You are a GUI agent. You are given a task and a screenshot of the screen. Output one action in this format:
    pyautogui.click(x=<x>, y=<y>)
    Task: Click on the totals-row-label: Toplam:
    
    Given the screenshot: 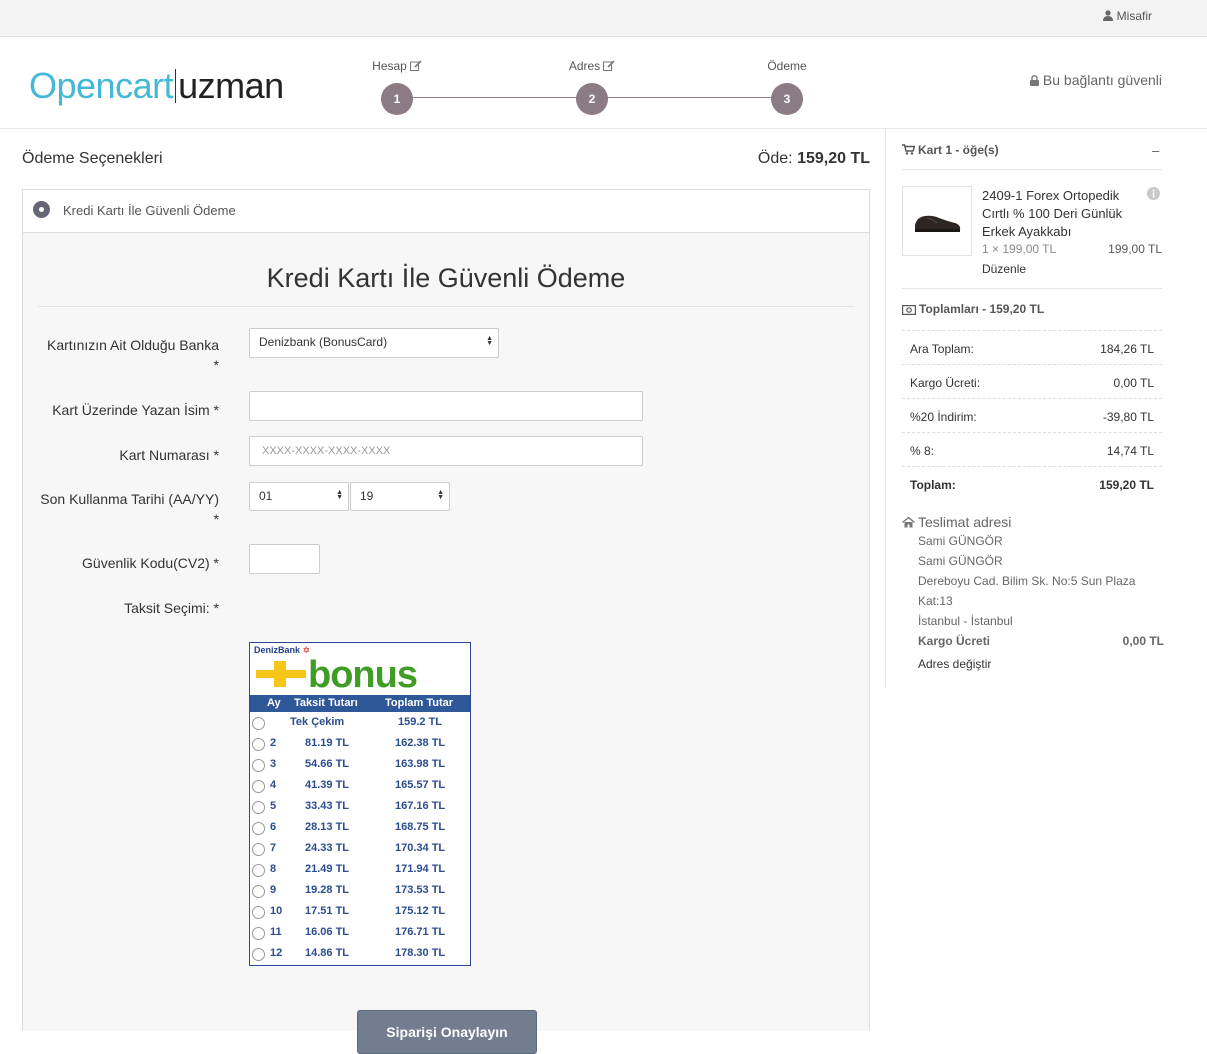 What is the action you would take?
    pyautogui.click(x=933, y=485)
    